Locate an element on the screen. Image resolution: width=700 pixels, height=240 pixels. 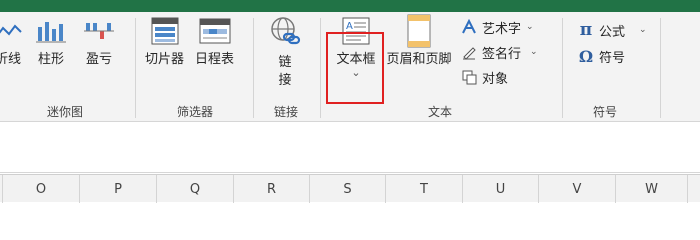
column-header: S is located at coordinates (348, 189).